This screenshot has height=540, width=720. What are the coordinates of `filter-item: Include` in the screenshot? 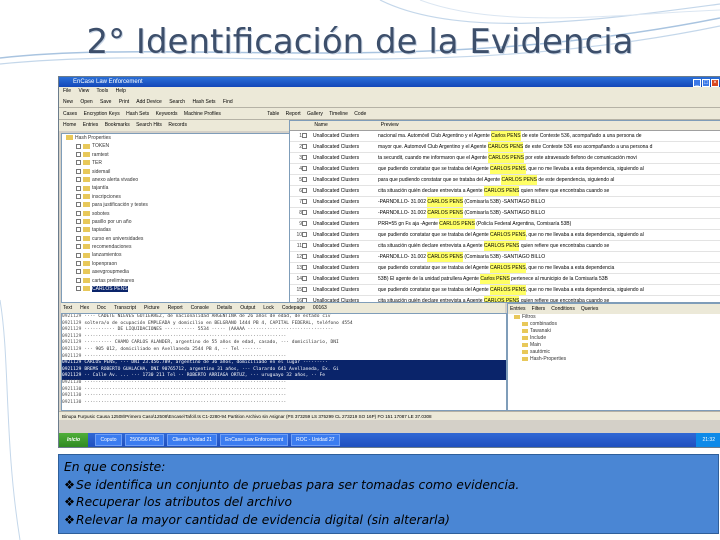 It's located at (614, 338).